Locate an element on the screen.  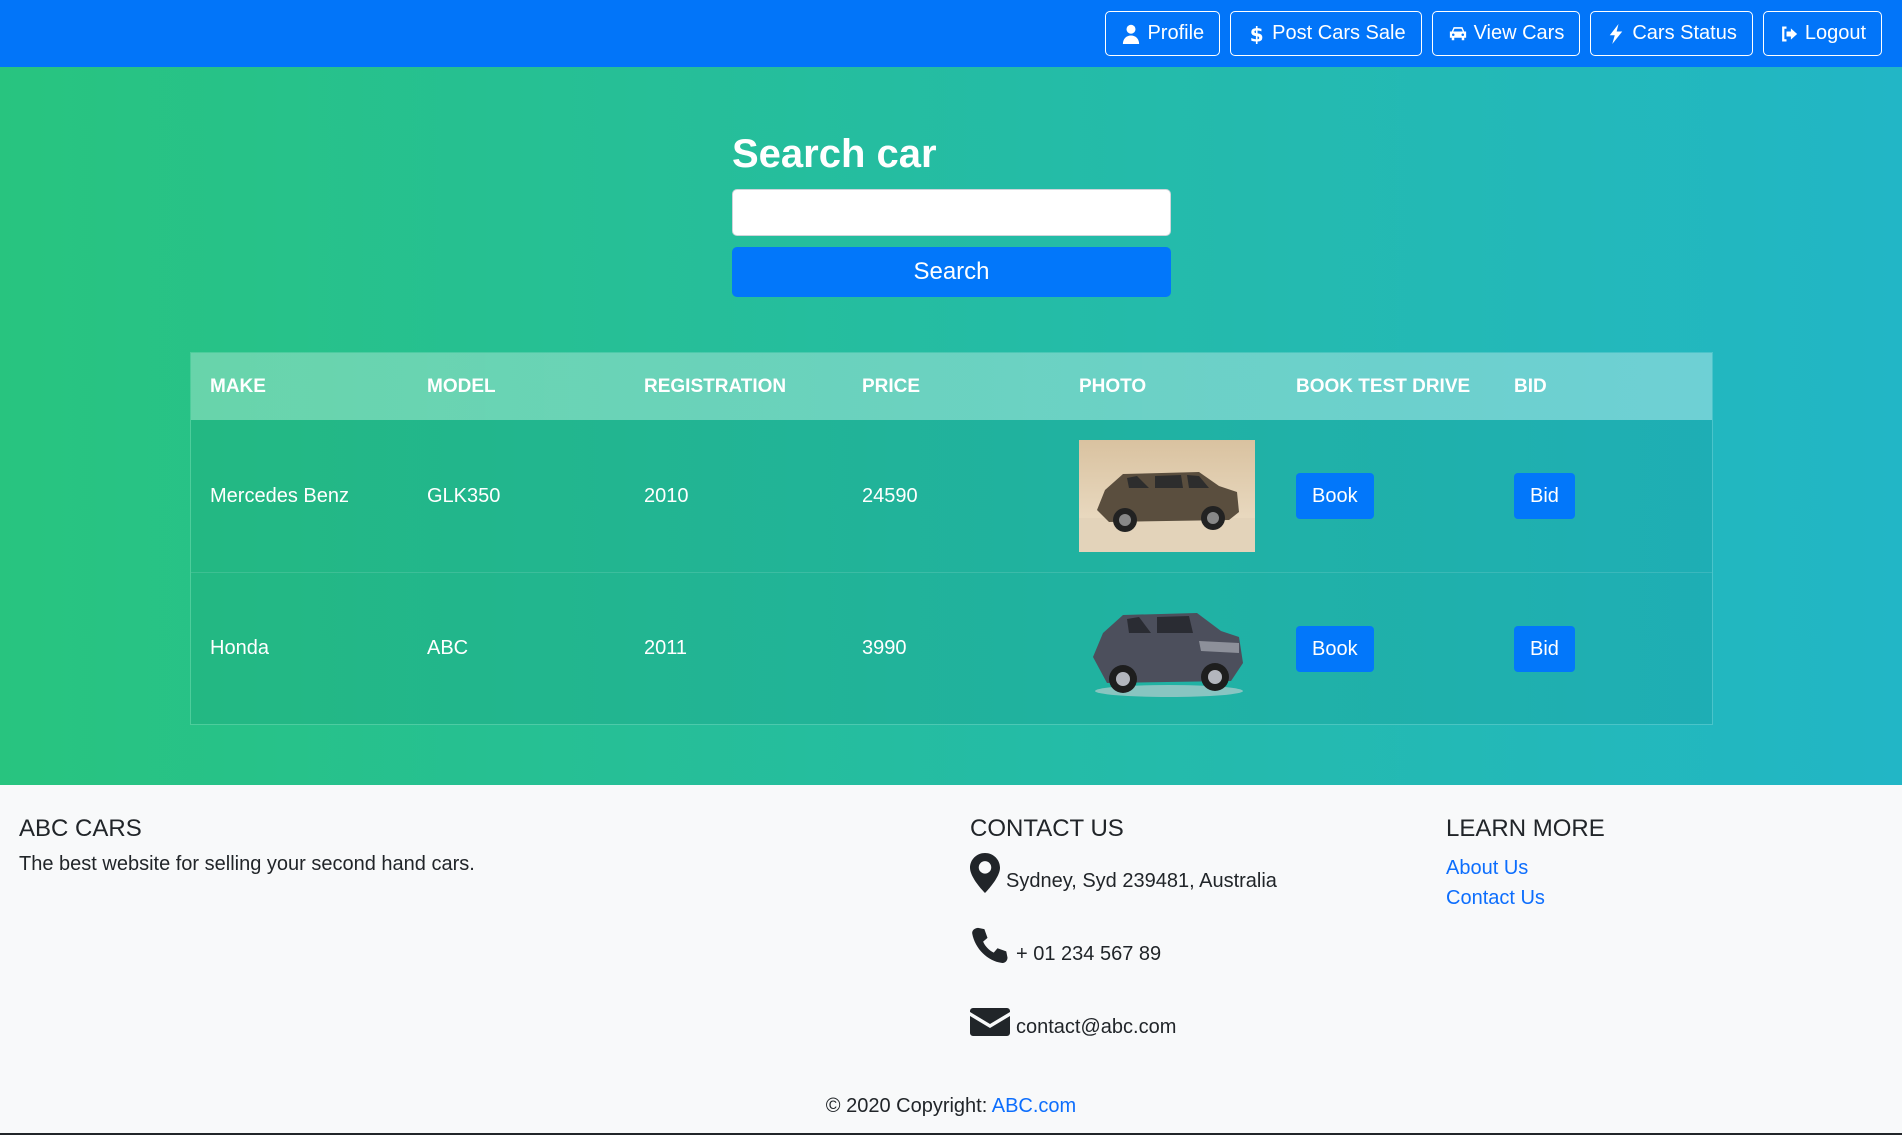
dollar-icon: $ is located at coordinates (1257, 34).